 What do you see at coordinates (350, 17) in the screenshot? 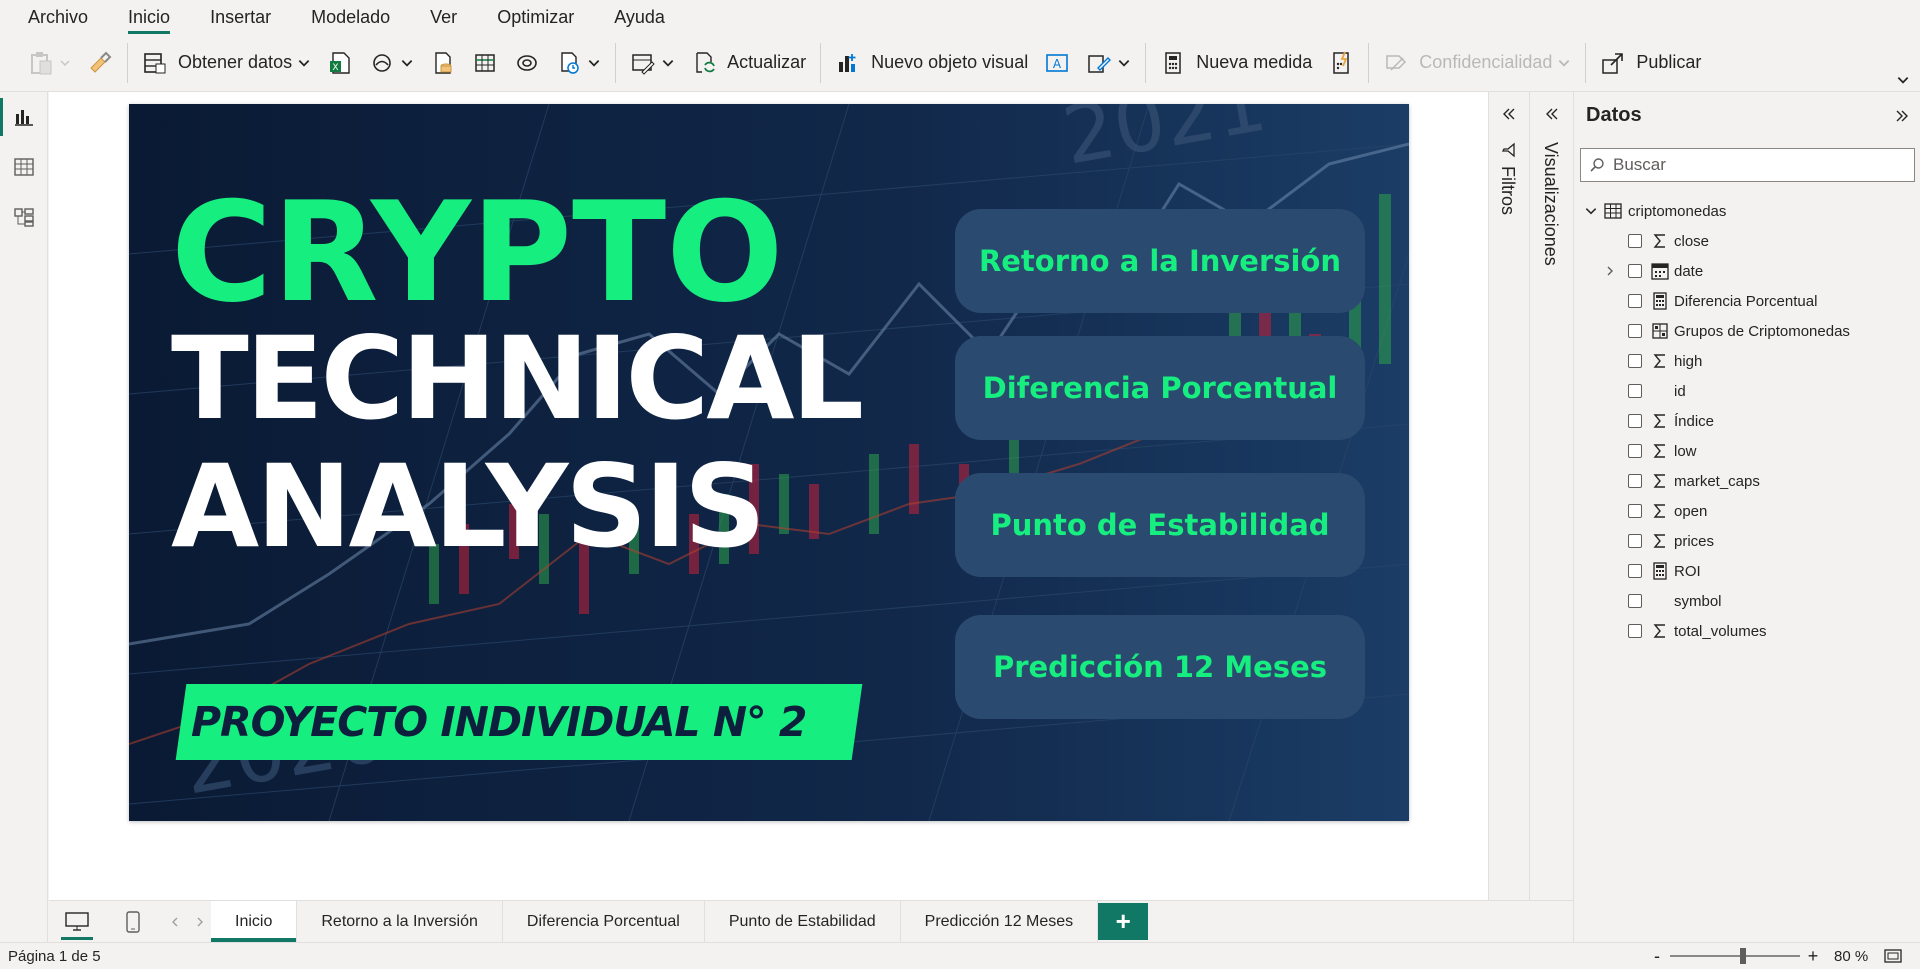
I see `menu-modelado: Modelado` at bounding box center [350, 17].